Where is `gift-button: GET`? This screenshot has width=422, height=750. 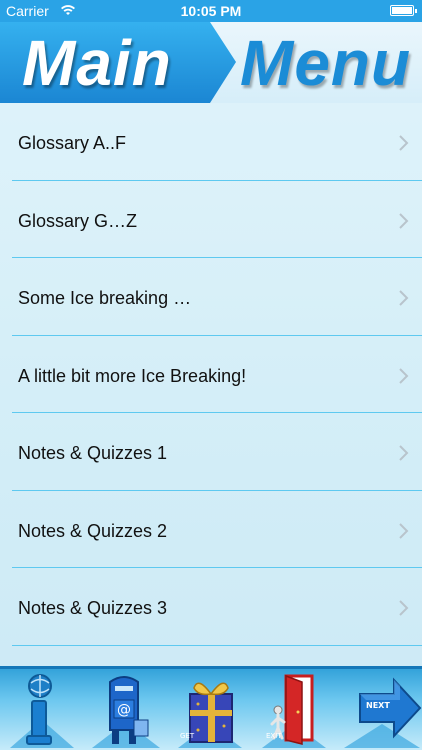 gift-button: GET is located at coordinates (210, 710).